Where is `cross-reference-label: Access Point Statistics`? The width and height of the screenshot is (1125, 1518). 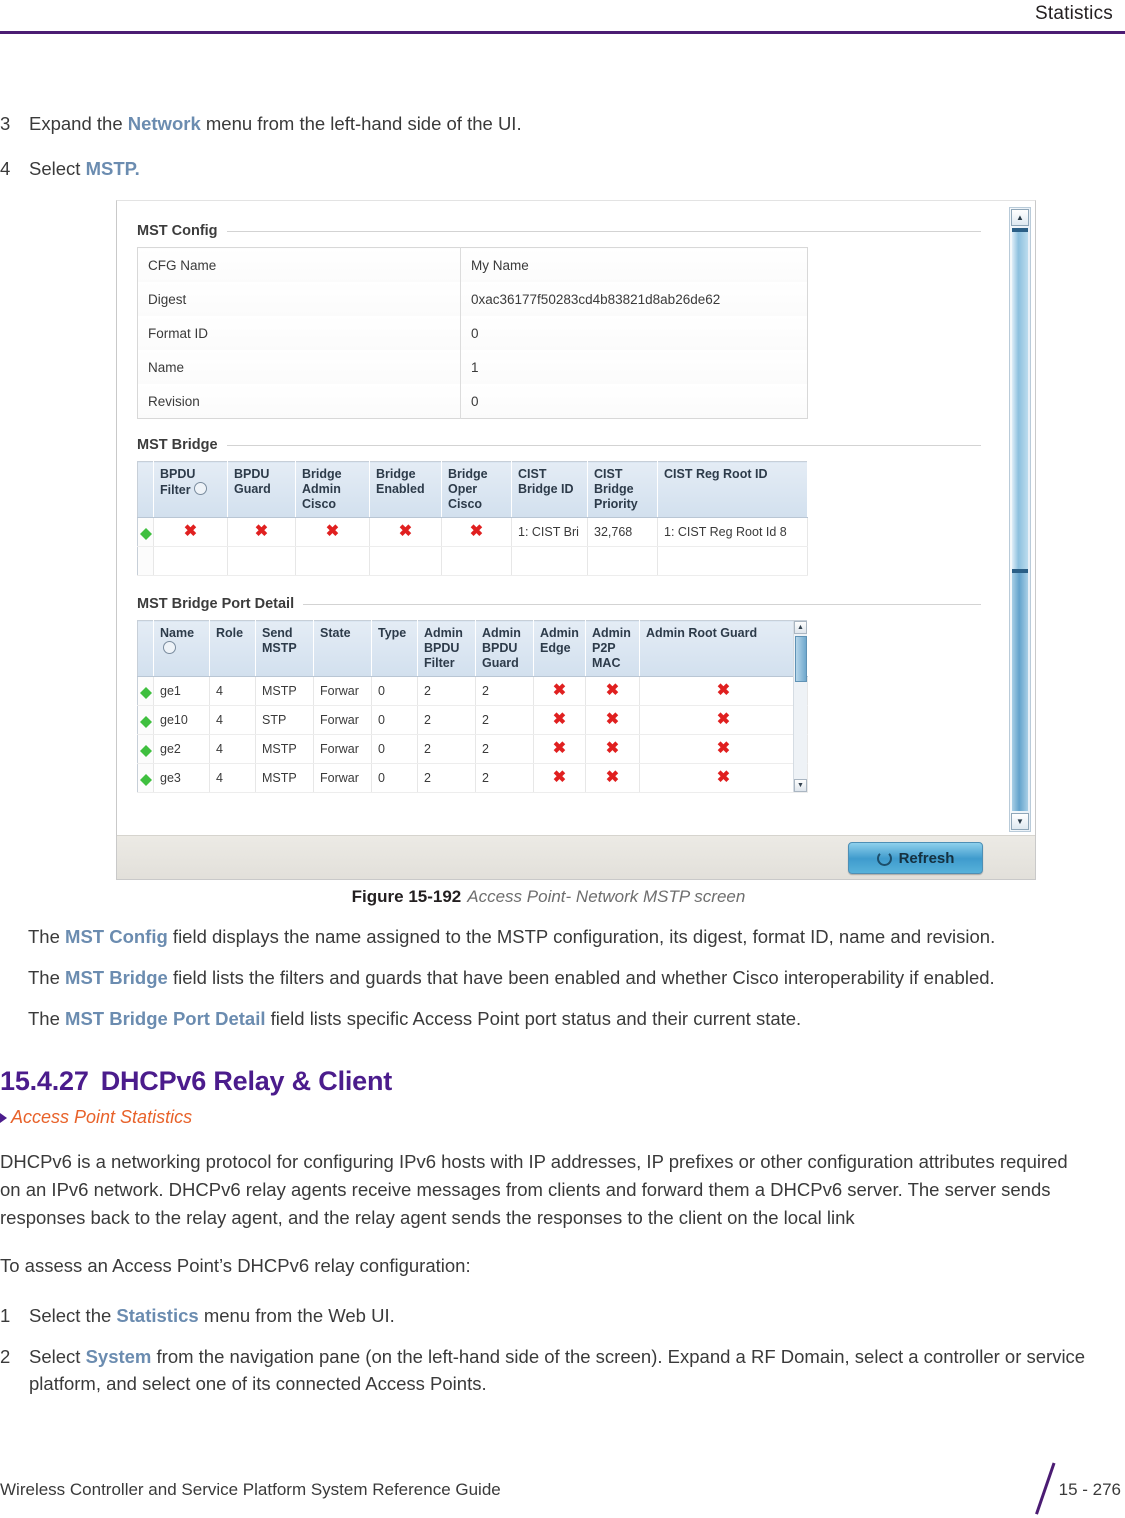
cross-reference-label: Access Point Statistics is located at coordinates (102, 1117).